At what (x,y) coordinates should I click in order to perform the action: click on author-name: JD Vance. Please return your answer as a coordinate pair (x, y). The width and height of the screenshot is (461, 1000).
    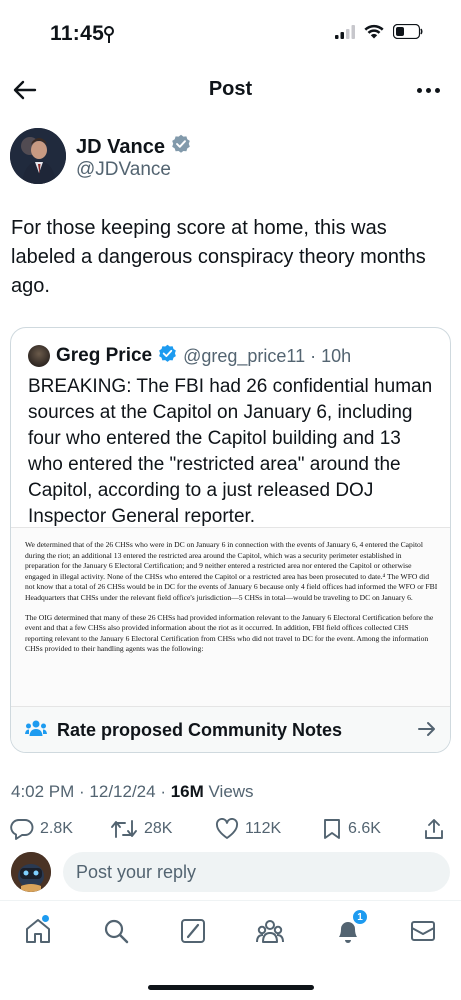
    Looking at the image, I should click on (133, 147).